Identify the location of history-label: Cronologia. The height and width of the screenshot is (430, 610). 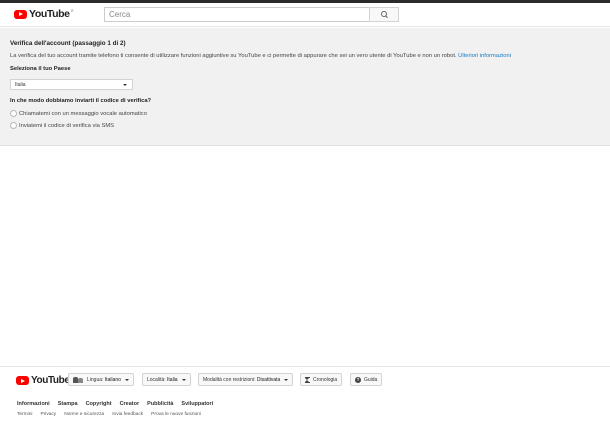
(325, 379).